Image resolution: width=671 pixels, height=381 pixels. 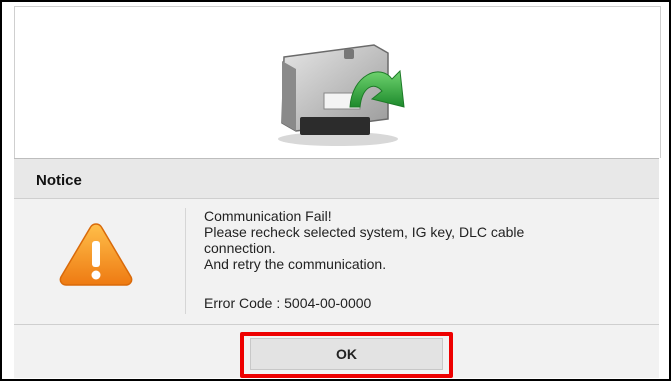 I want to click on dialog-title: Notice, so click(x=59, y=180).